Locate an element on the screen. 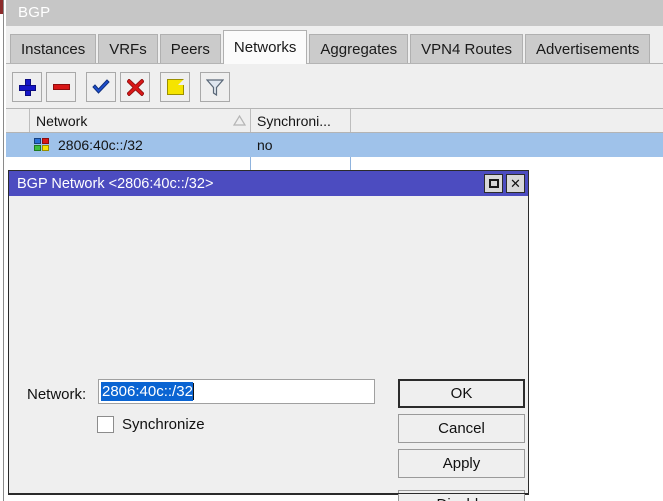  dialog-titlebar: BGP Network <2806:40c::/32> ✕ is located at coordinates (268, 183).